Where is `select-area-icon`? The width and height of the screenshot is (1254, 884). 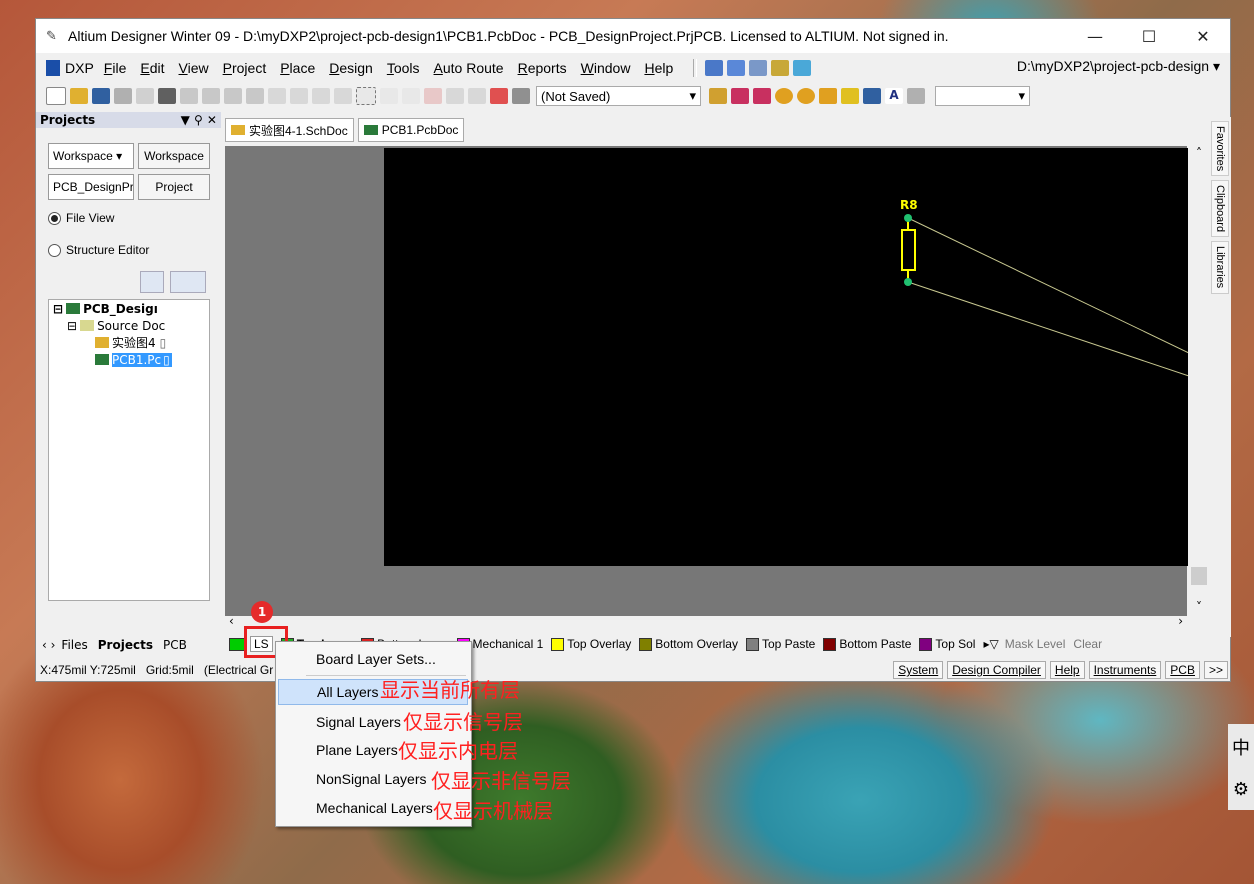 select-area-icon is located at coordinates (366, 96).